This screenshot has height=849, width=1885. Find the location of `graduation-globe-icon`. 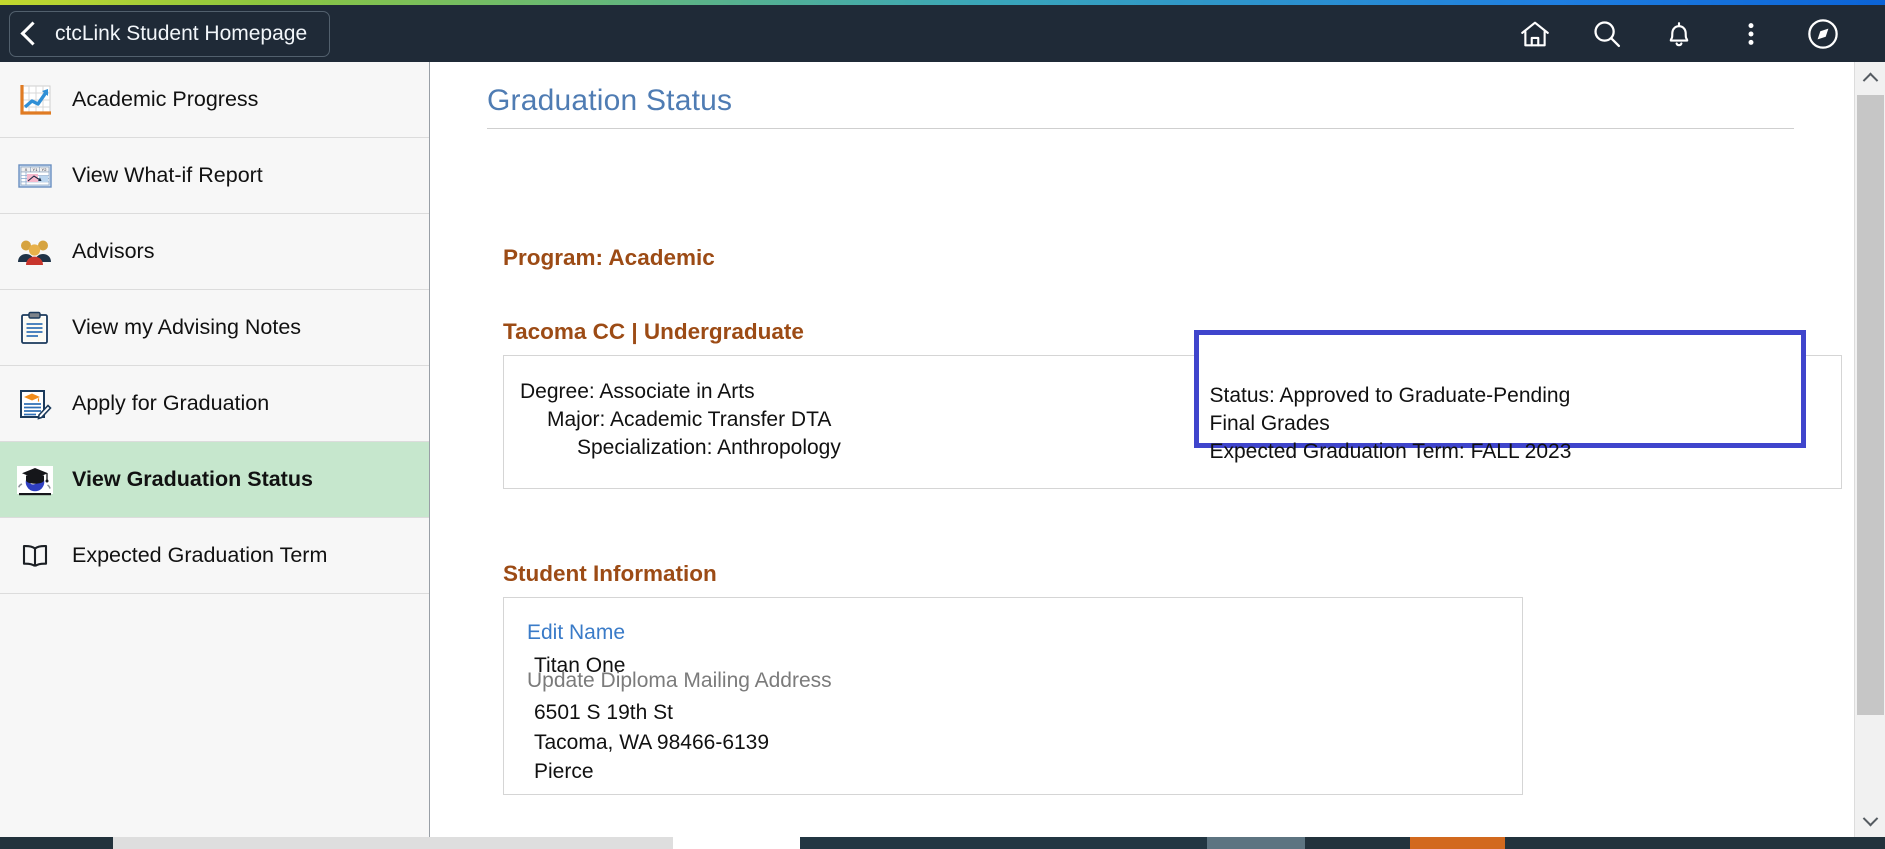

graduation-globe-icon is located at coordinates (35, 480).